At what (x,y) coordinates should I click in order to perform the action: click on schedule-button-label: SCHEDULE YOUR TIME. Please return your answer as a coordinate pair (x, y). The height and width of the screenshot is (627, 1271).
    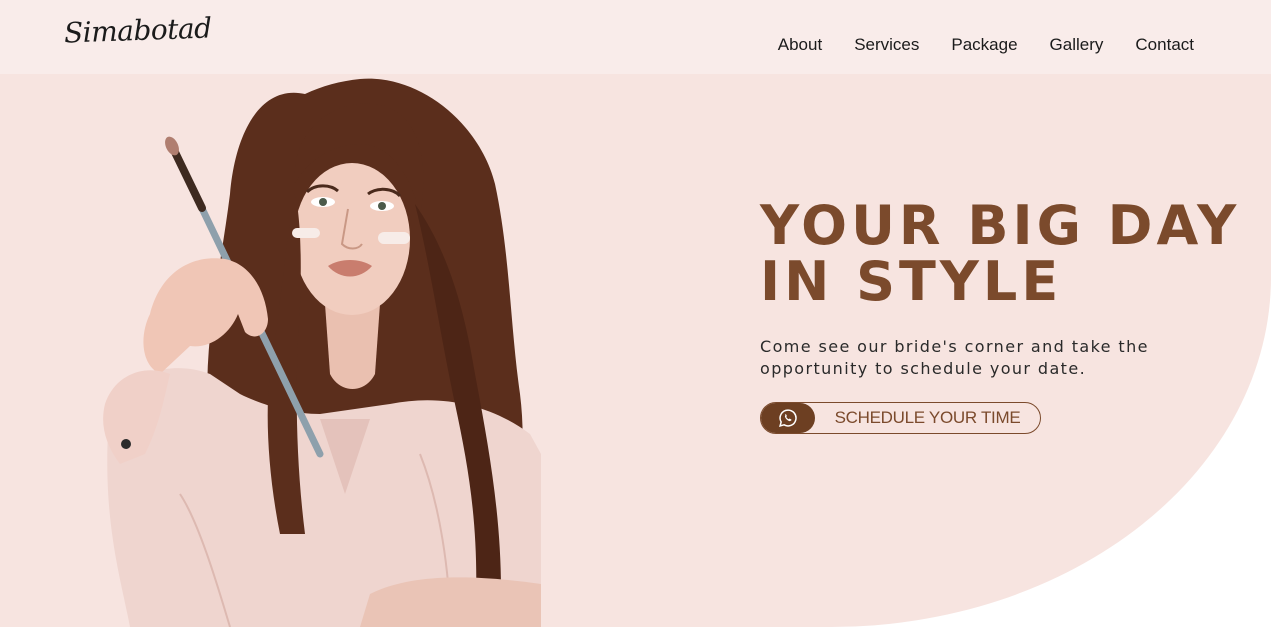
    Looking at the image, I should click on (927, 417).